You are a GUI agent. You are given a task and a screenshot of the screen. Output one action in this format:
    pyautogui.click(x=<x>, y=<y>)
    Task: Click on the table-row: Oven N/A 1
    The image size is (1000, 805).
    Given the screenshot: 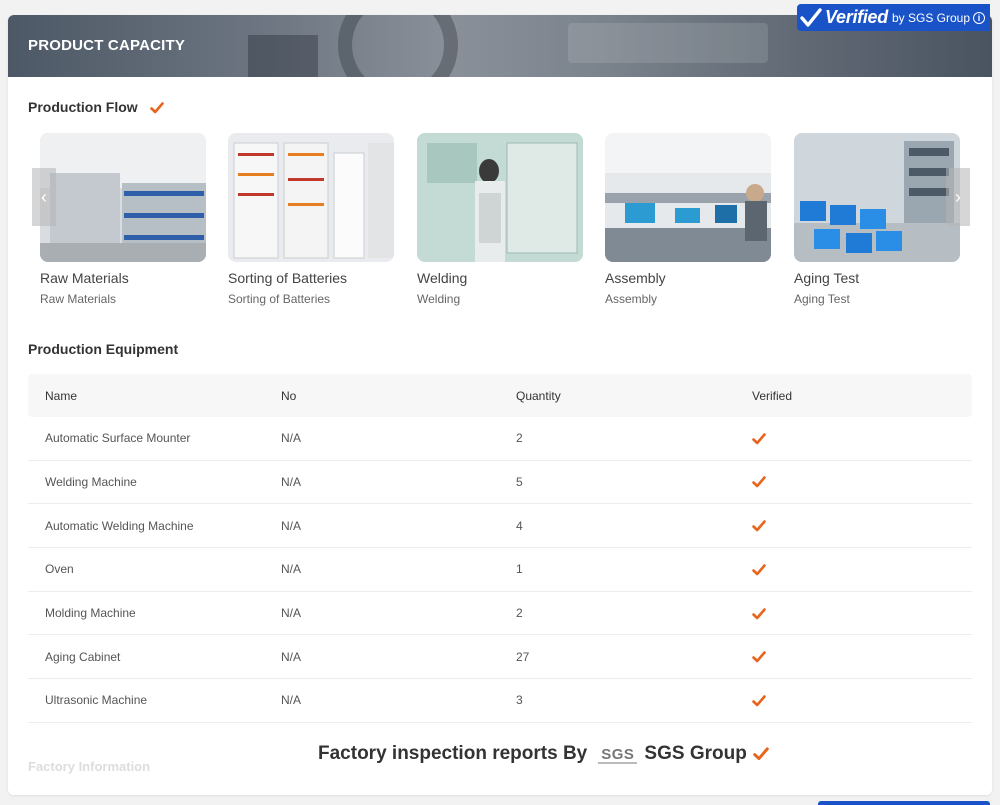 What is the action you would take?
    pyautogui.click(x=500, y=570)
    